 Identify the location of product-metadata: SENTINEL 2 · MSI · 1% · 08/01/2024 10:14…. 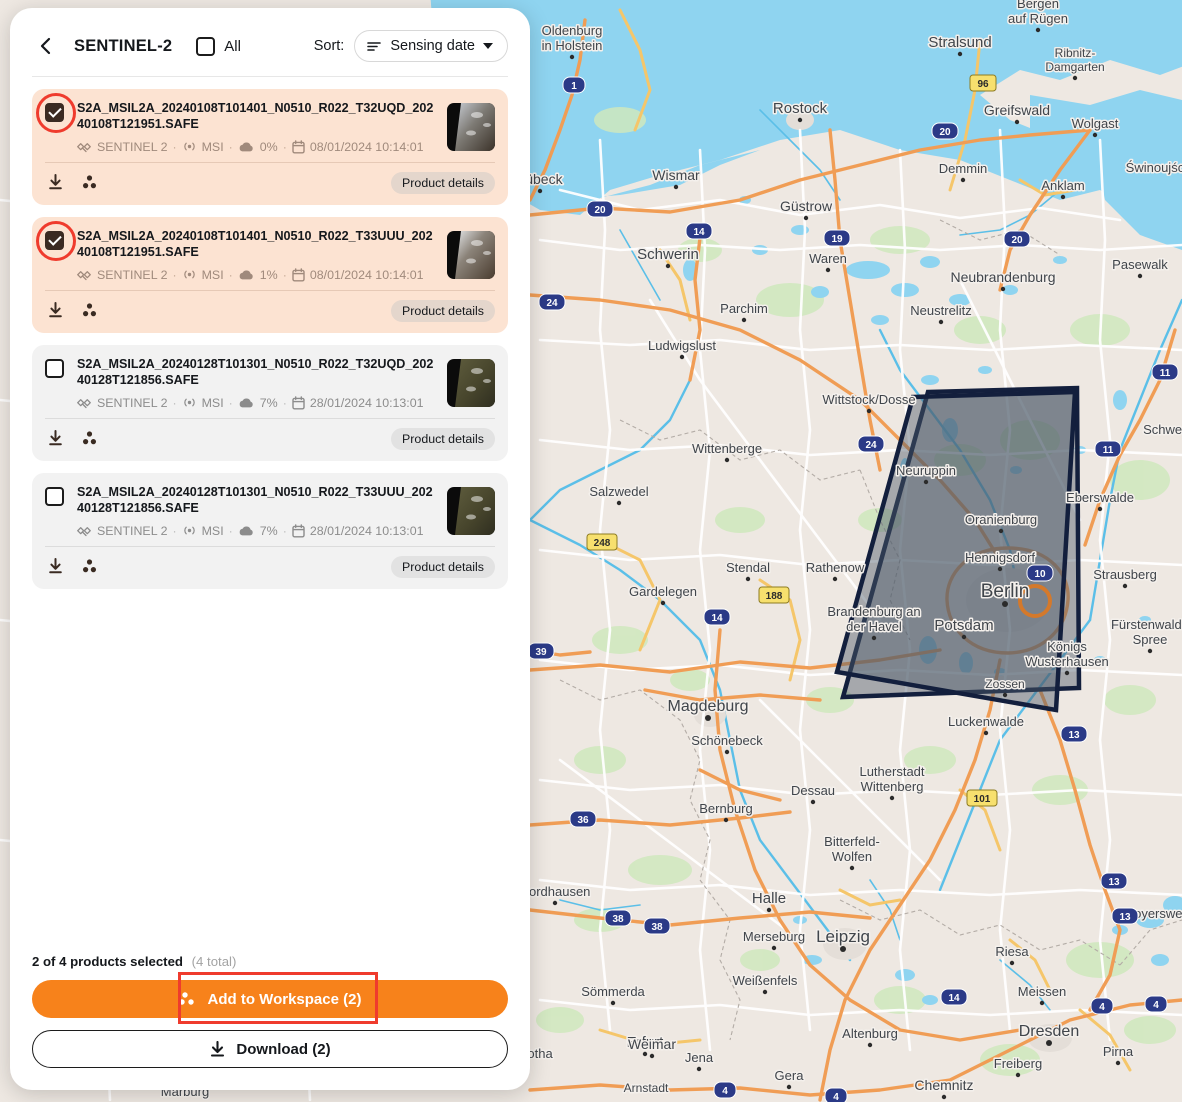
(257, 275).